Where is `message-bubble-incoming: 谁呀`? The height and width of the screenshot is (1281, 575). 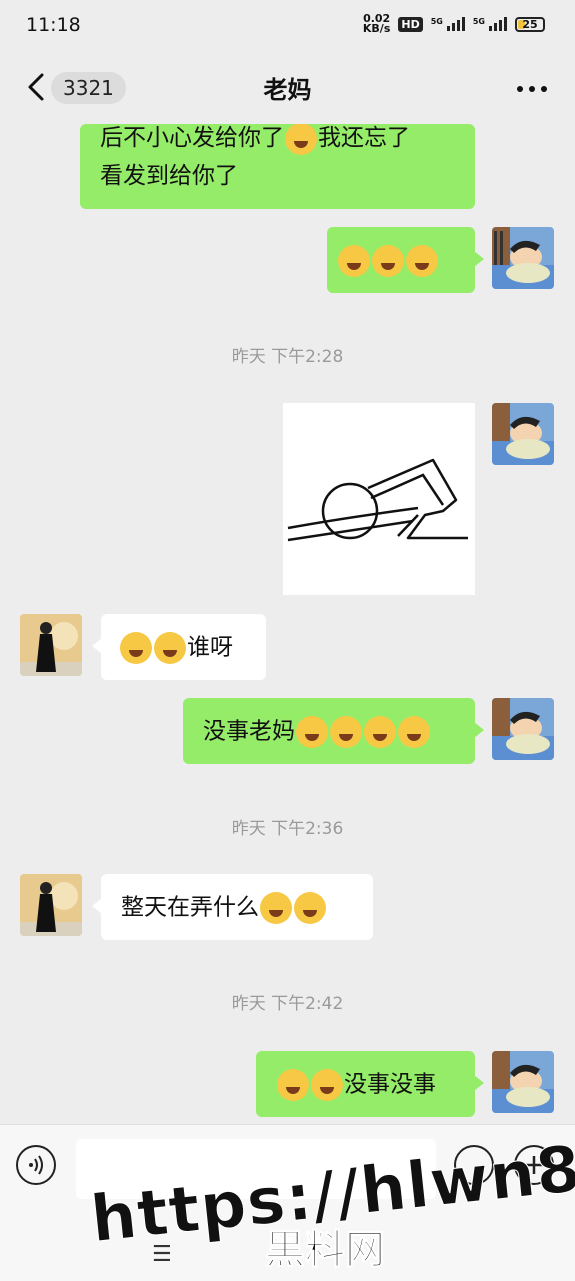 message-bubble-incoming: 谁呀 is located at coordinates (179, 647).